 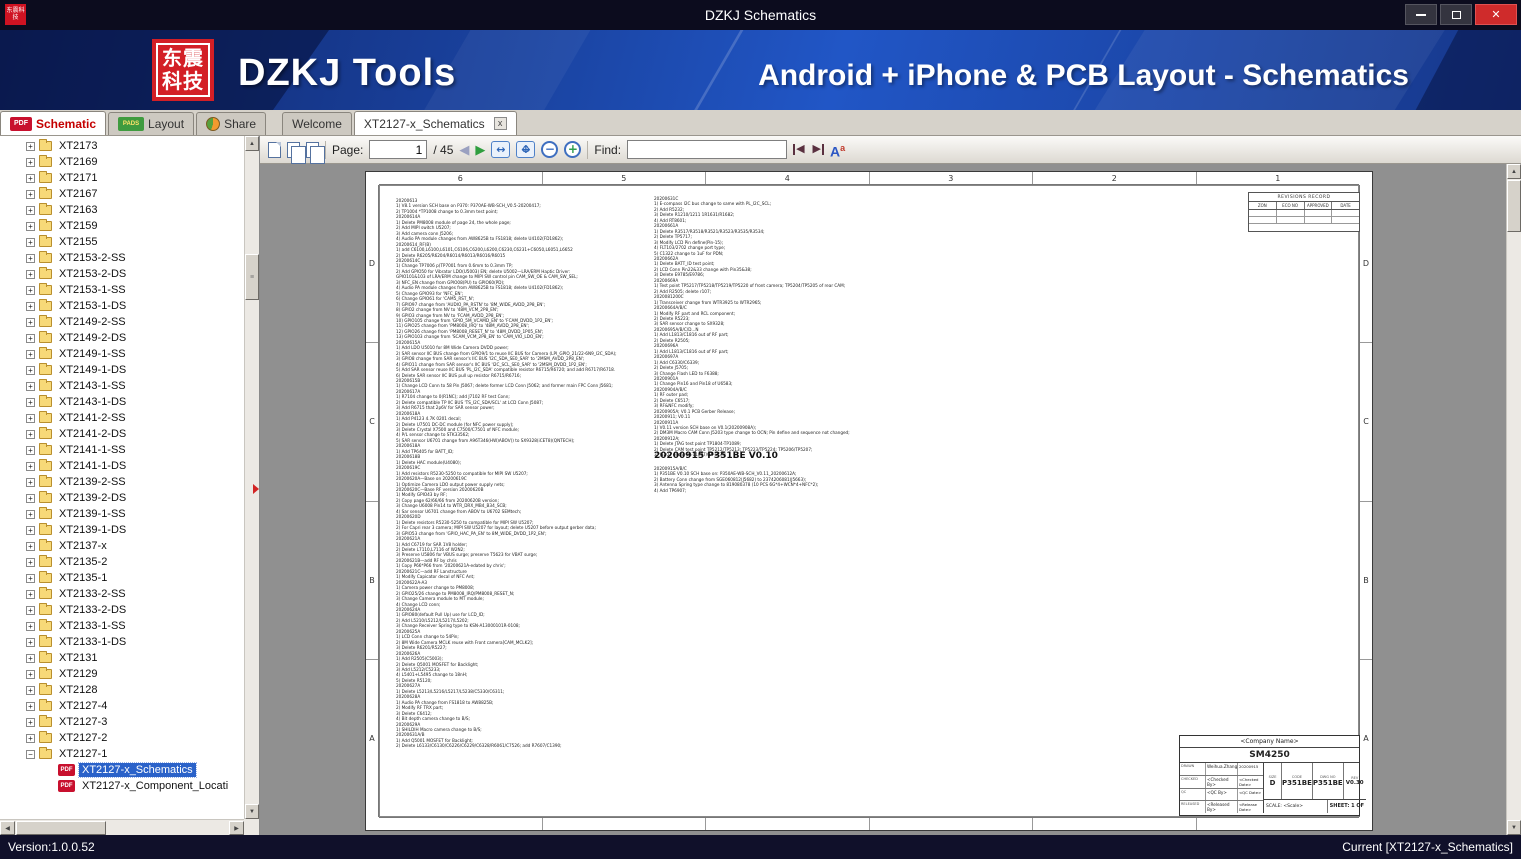 I want to click on fit-width-icon: ↔, so click(x=501, y=149).